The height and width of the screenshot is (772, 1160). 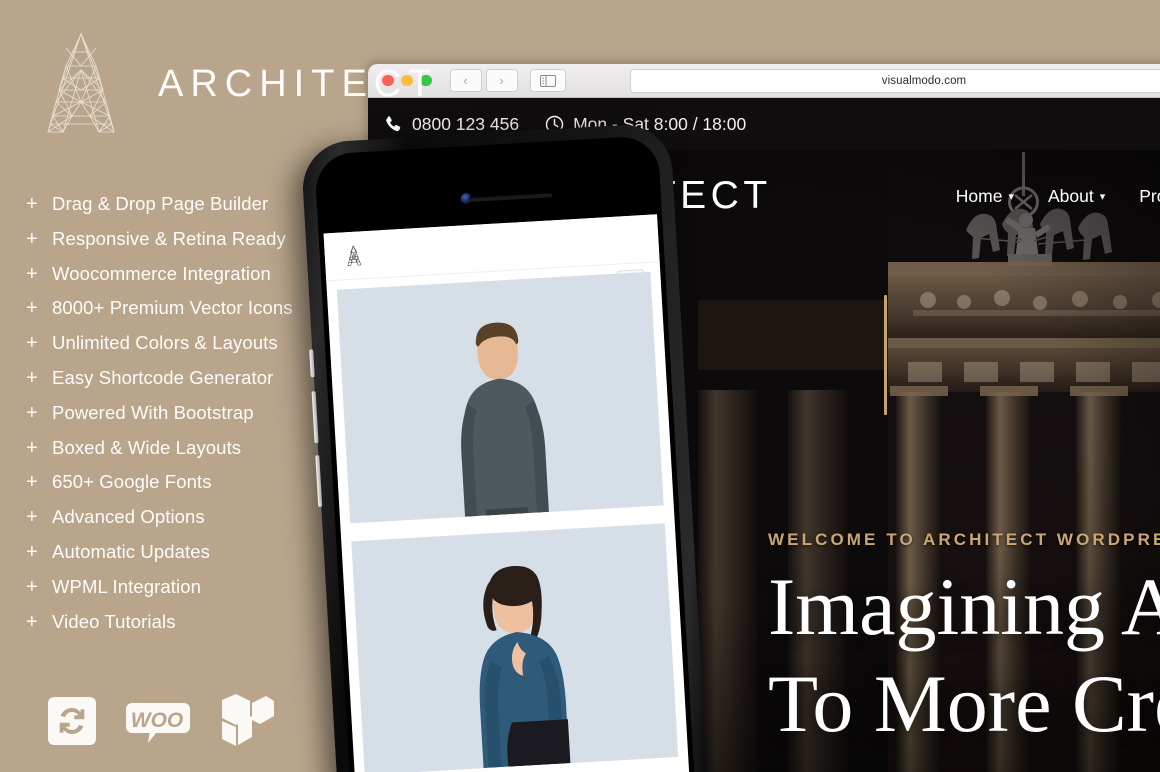 I want to click on team-photo-female, so click(x=515, y=647).